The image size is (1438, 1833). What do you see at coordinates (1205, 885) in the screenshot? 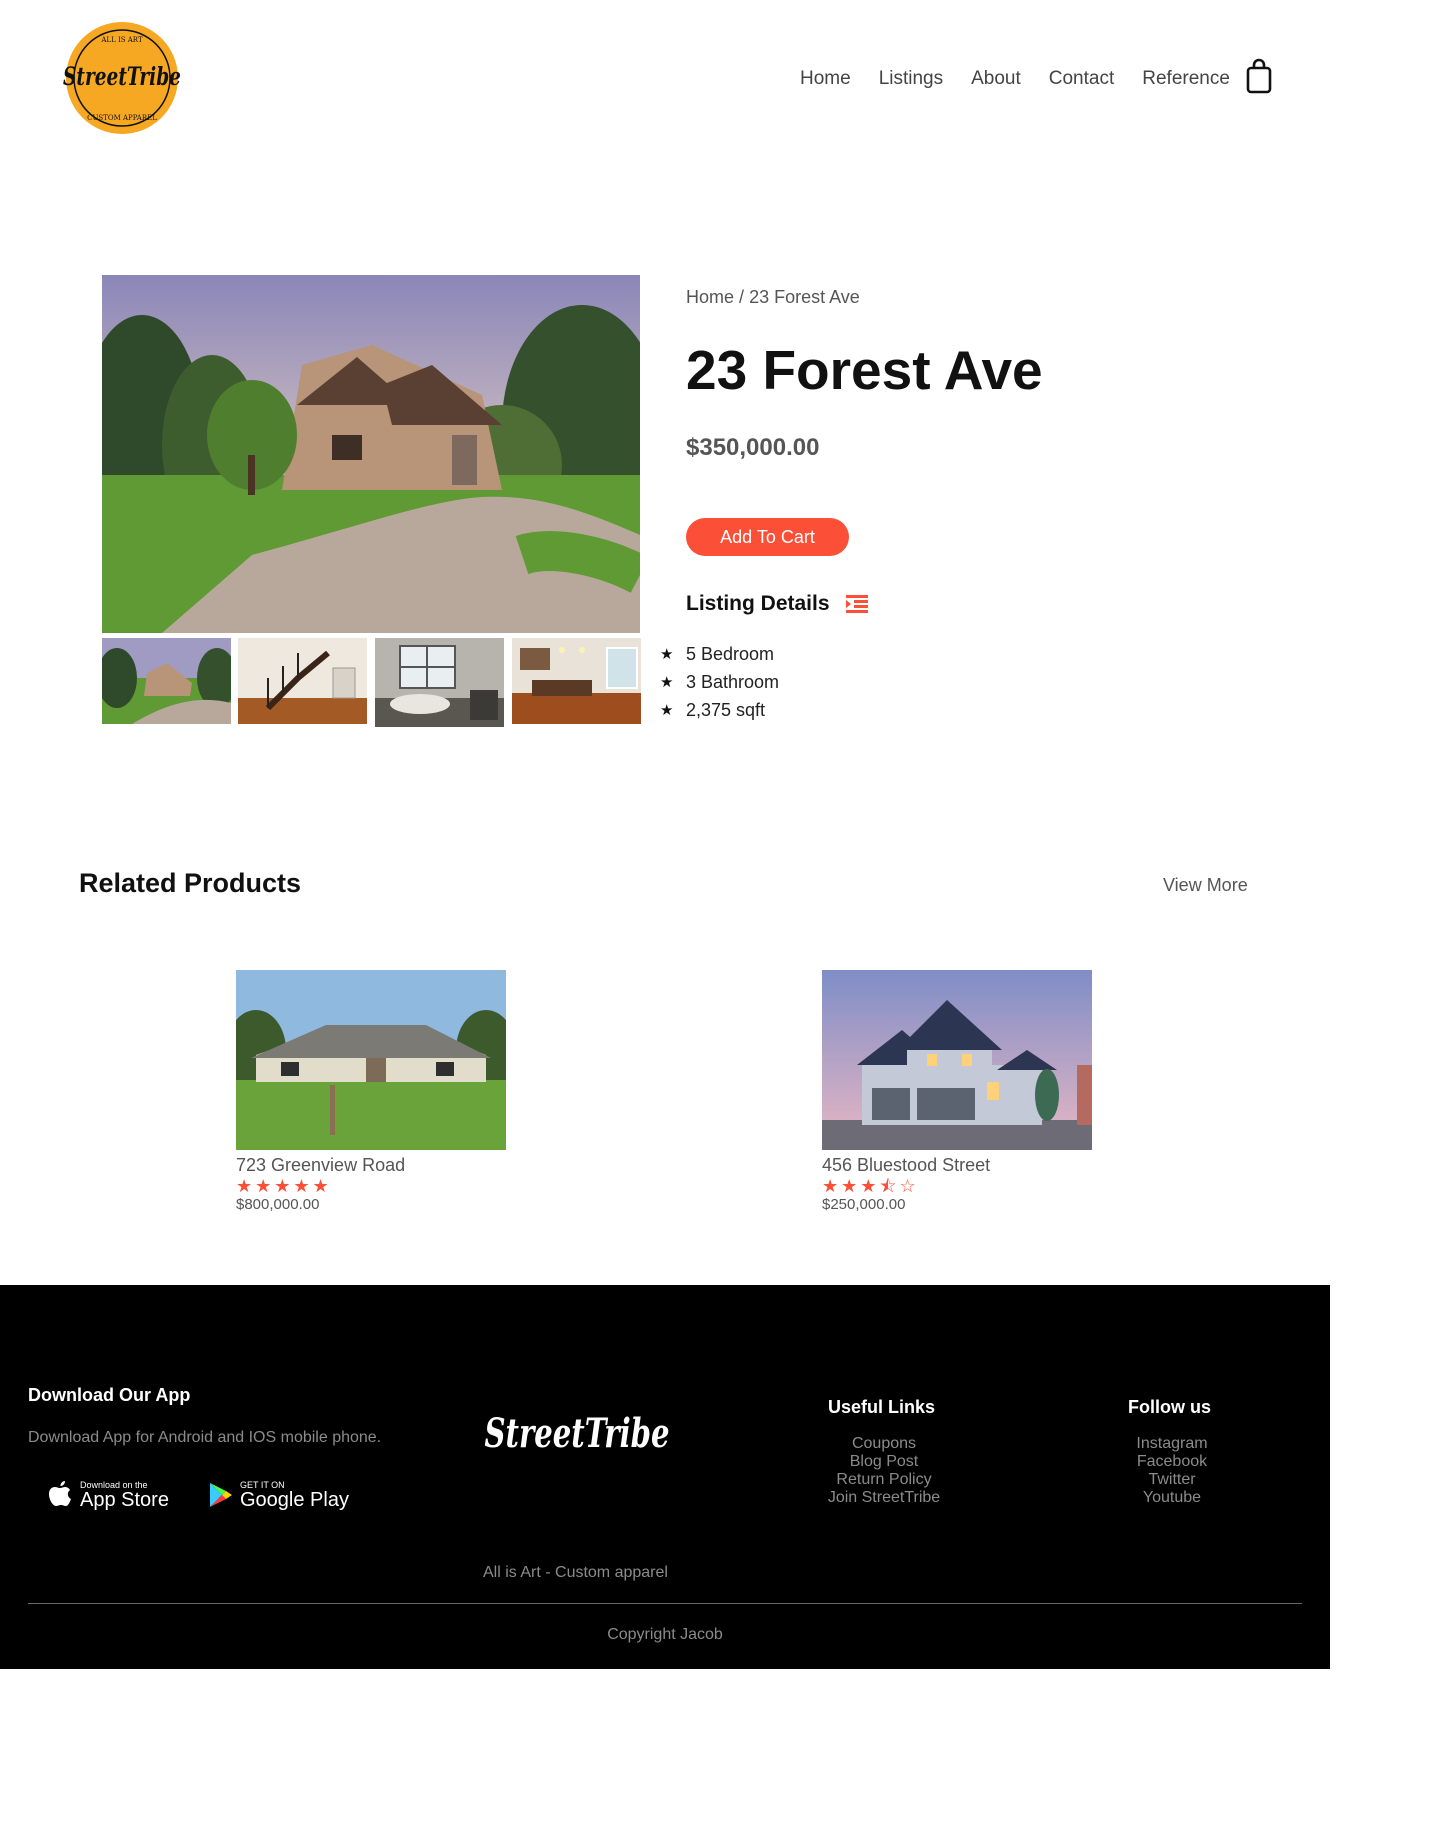
I see `view-more-link: View More` at bounding box center [1205, 885].